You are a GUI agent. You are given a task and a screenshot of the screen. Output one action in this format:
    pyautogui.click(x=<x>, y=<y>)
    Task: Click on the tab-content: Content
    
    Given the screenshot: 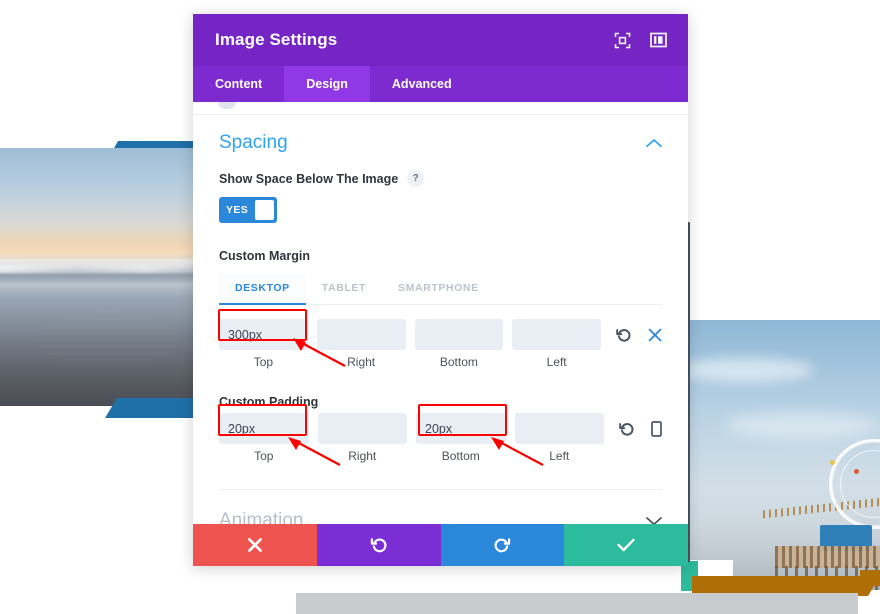 What is the action you would take?
    pyautogui.click(x=238, y=84)
    